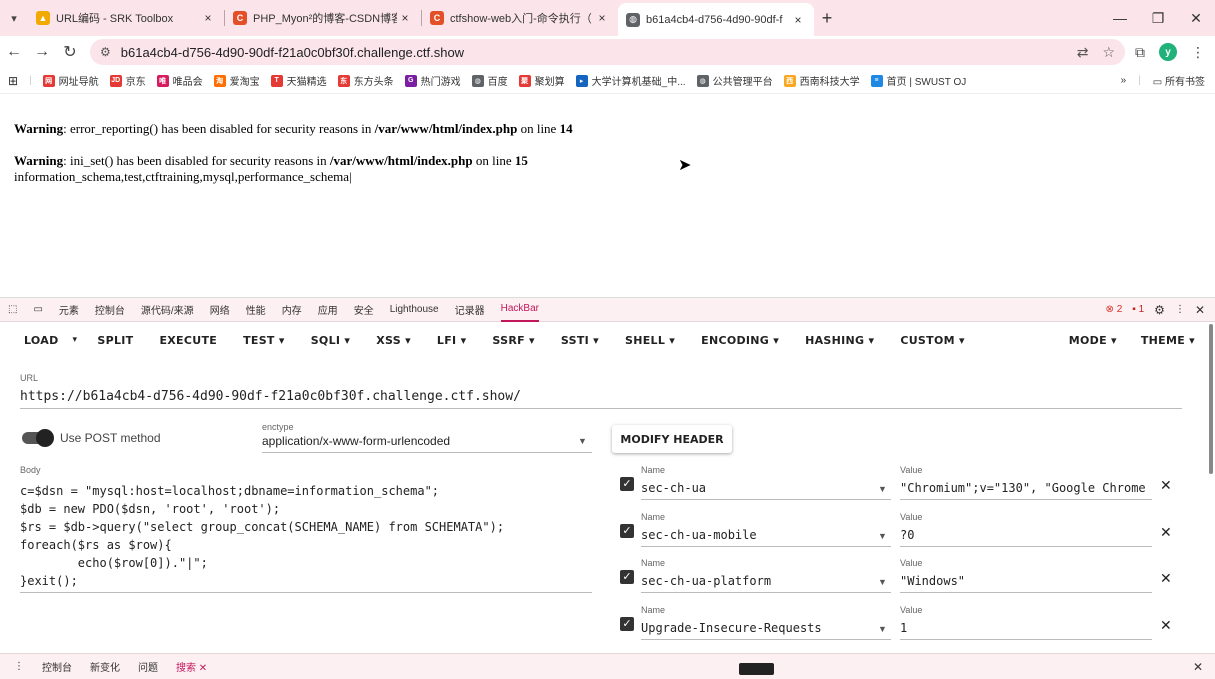 The image size is (1215, 679). What do you see at coordinates (256, 310) in the screenshot?
I see `devtools-tab: 性能` at bounding box center [256, 310].